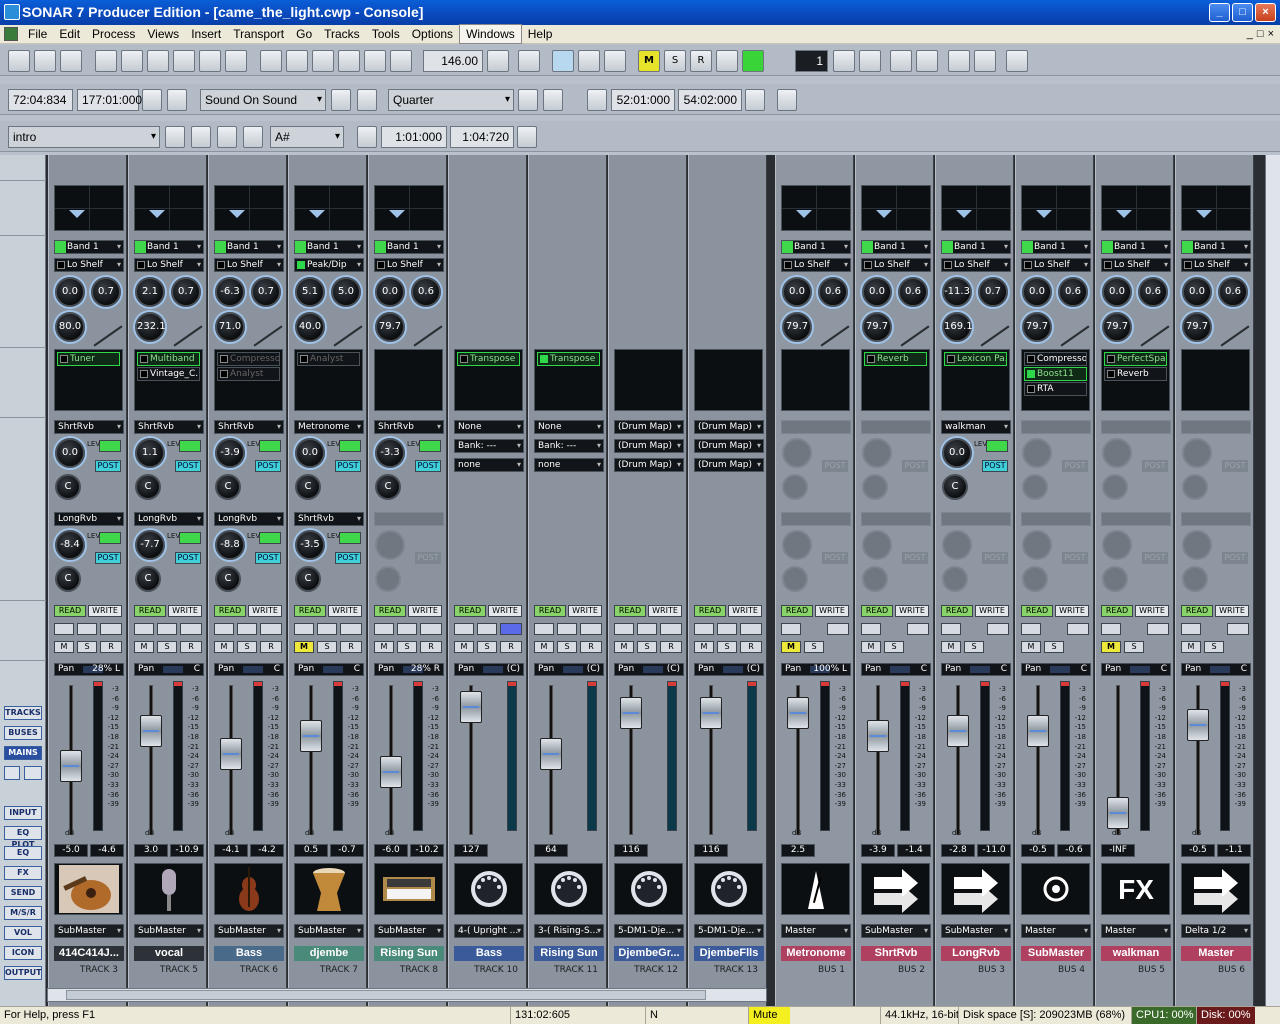  Describe the element at coordinates (728, 380) in the screenshot. I see `fx-bin` at that location.